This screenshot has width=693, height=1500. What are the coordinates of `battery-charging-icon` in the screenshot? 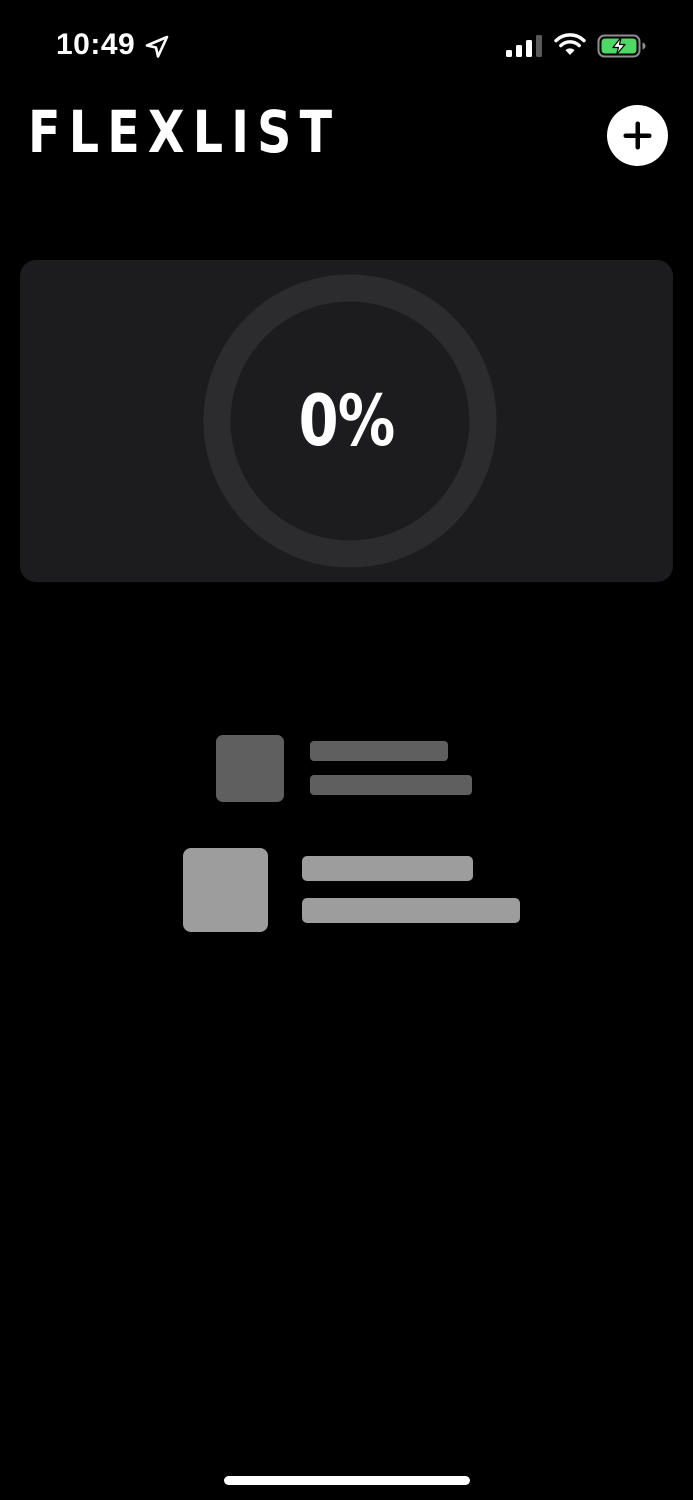 It's located at (621, 46).